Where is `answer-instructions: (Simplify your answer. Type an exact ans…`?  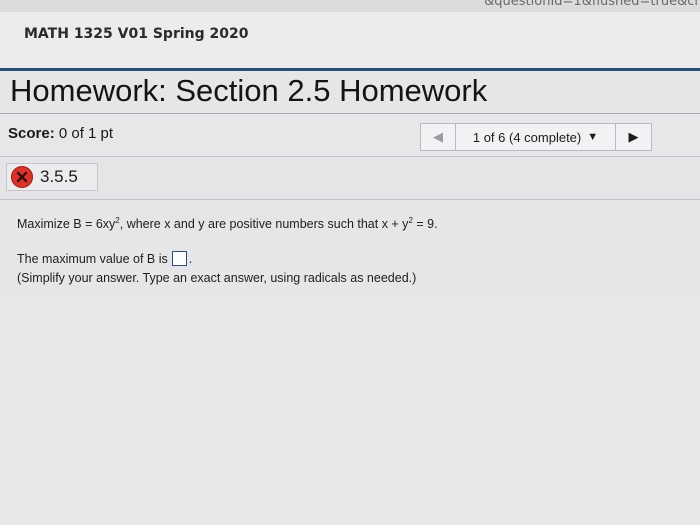
answer-instructions: (Simplify your answer. Type an exact ans… is located at coordinates (217, 278).